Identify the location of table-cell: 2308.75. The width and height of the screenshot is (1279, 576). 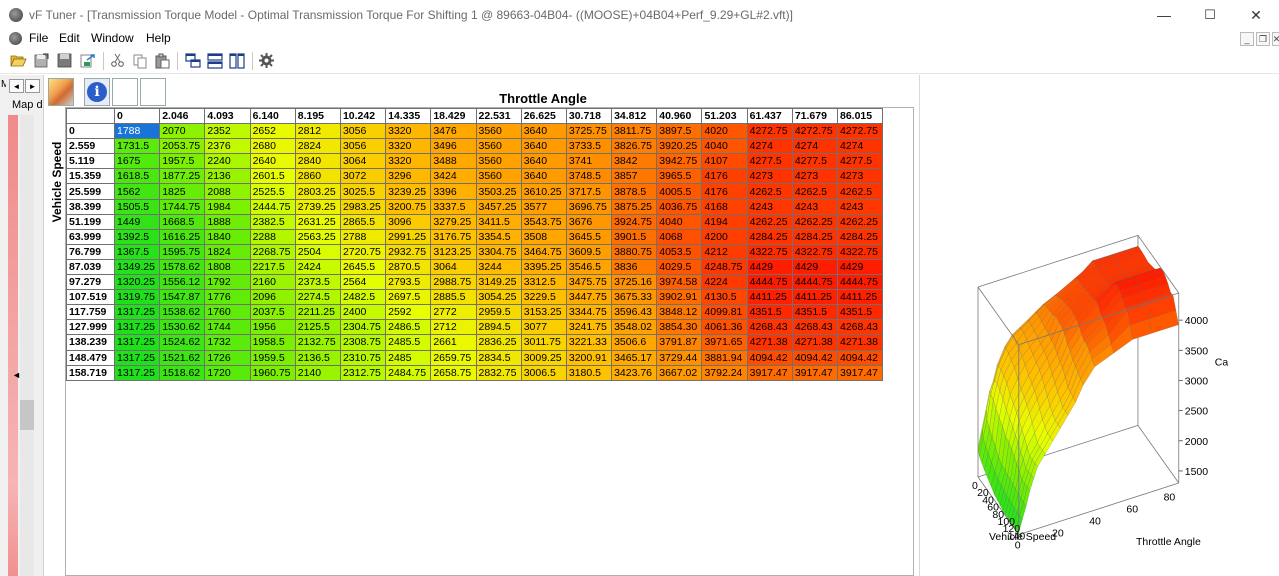
(363, 342).